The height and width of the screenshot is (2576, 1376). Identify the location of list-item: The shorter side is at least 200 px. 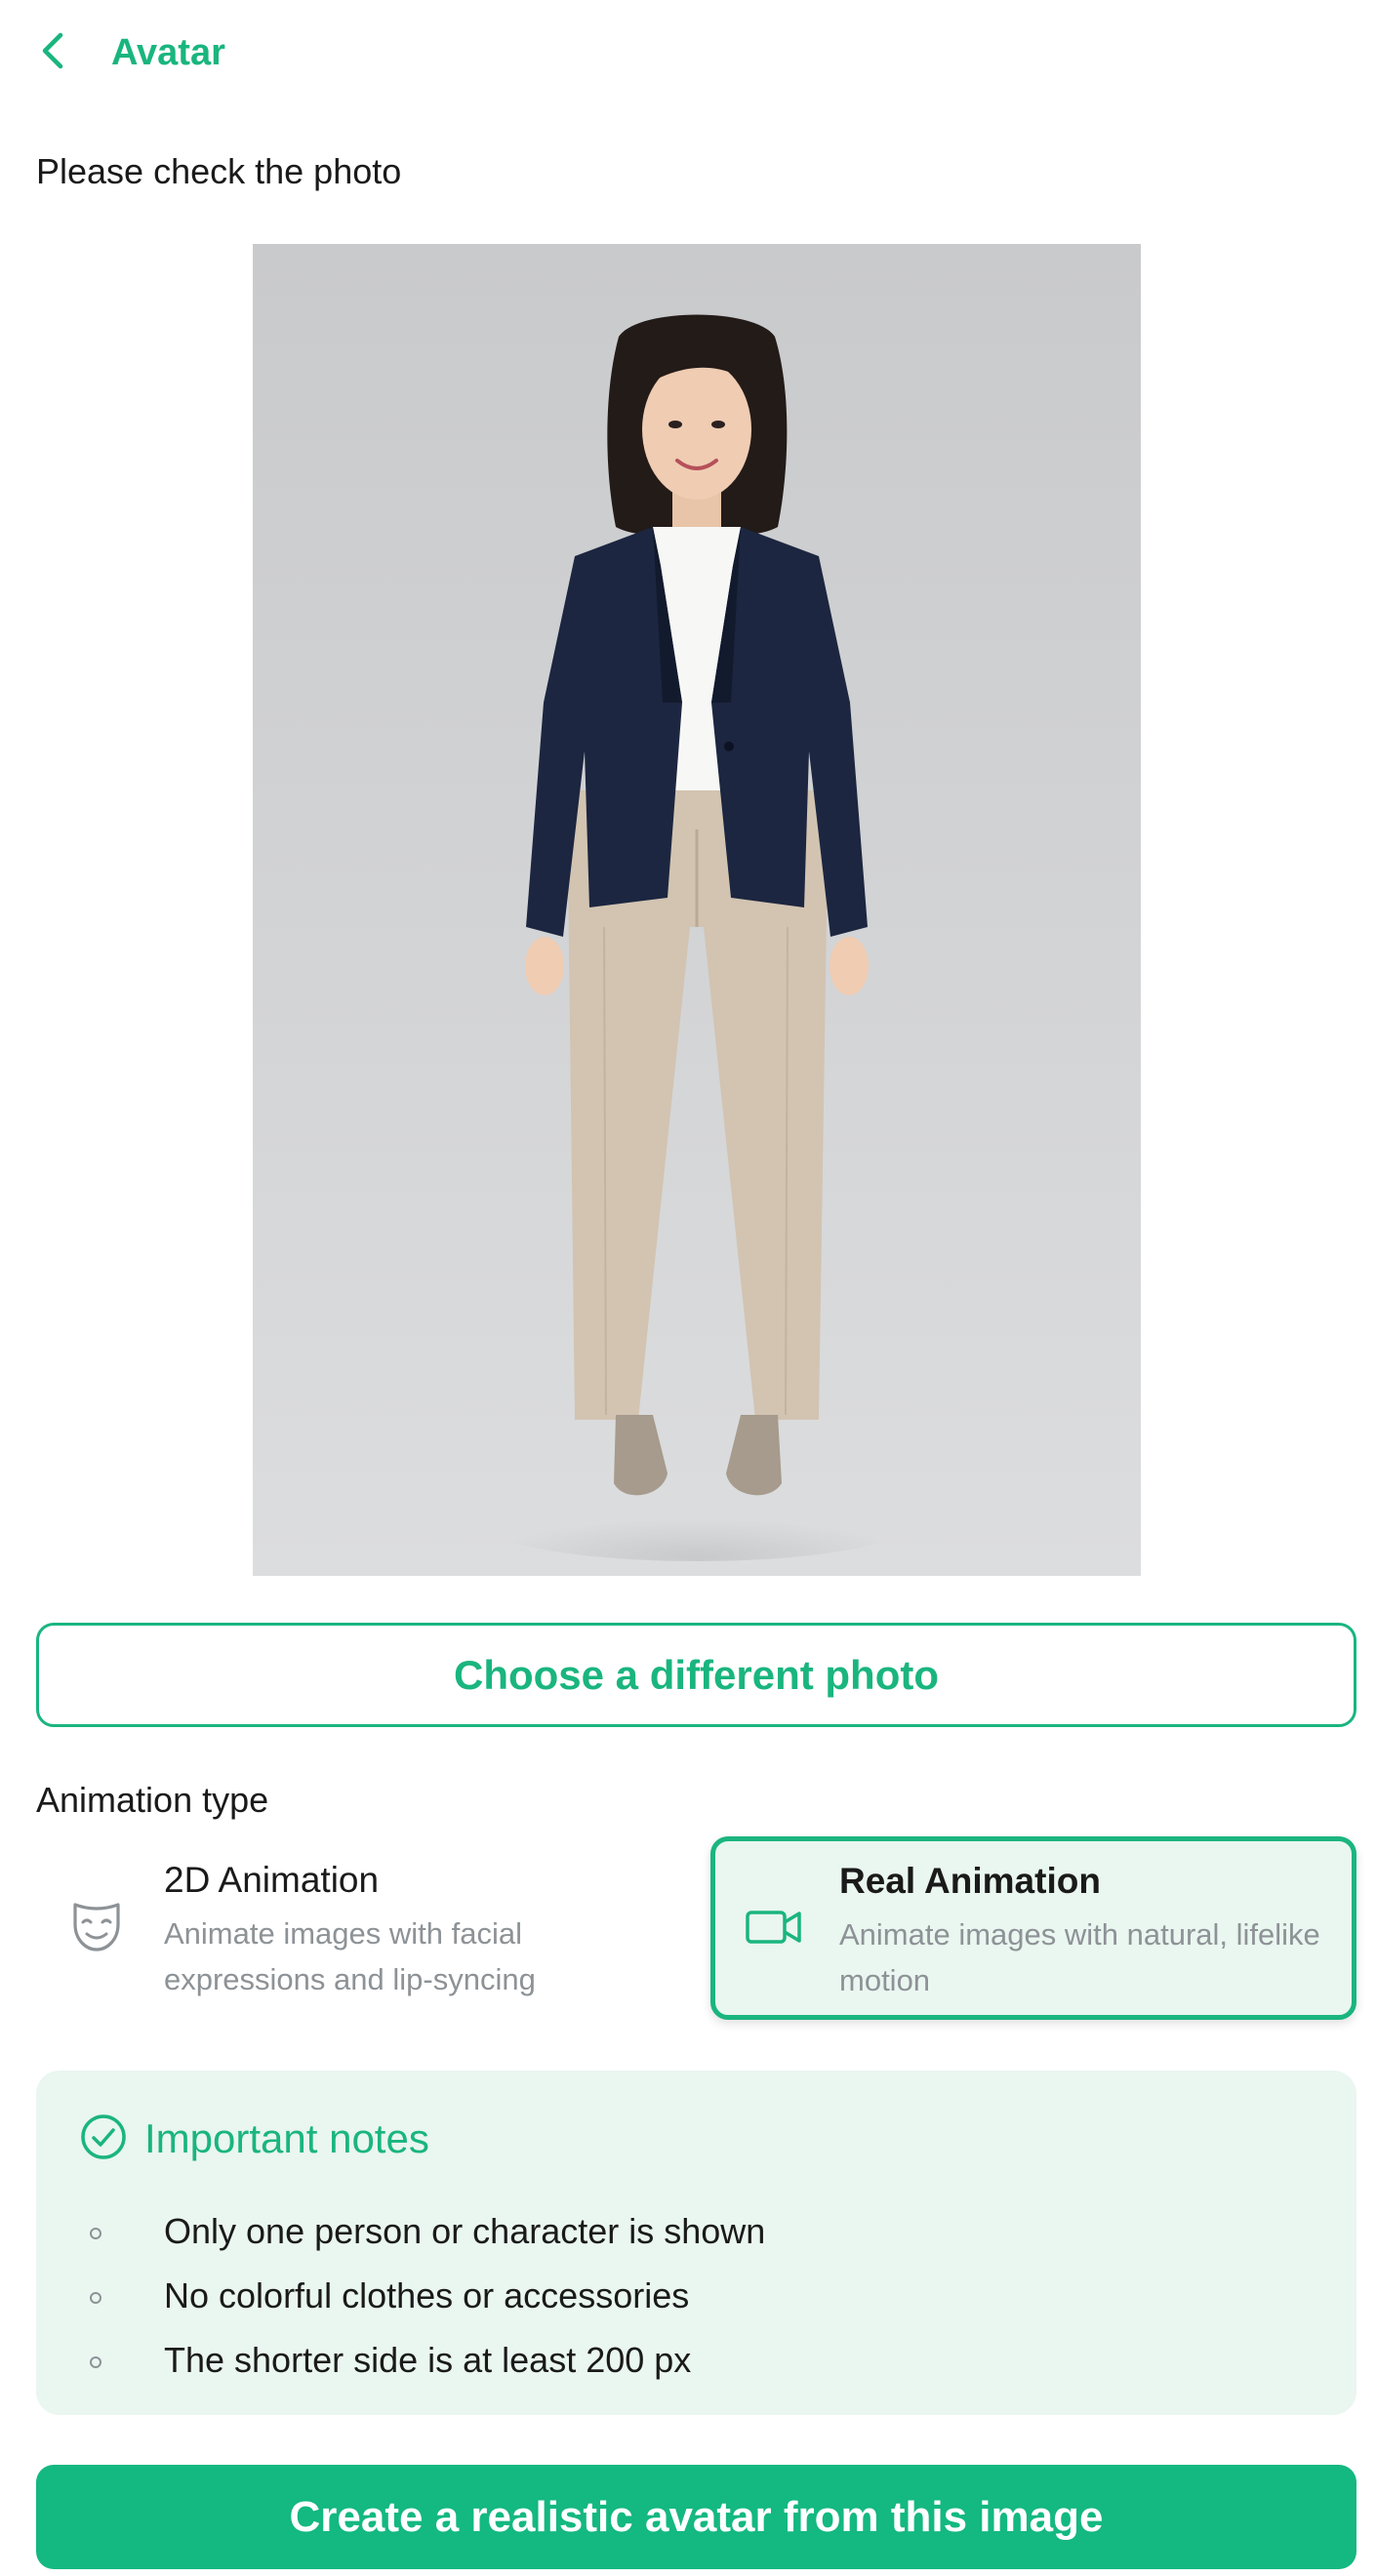
(696, 2360).